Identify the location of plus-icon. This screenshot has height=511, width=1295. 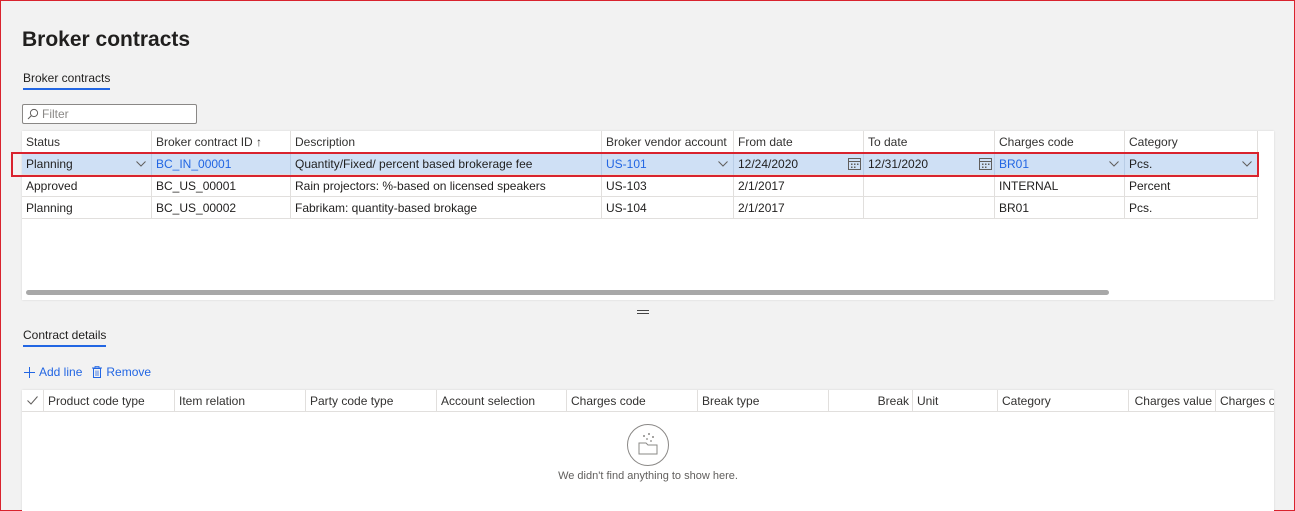
(29, 372).